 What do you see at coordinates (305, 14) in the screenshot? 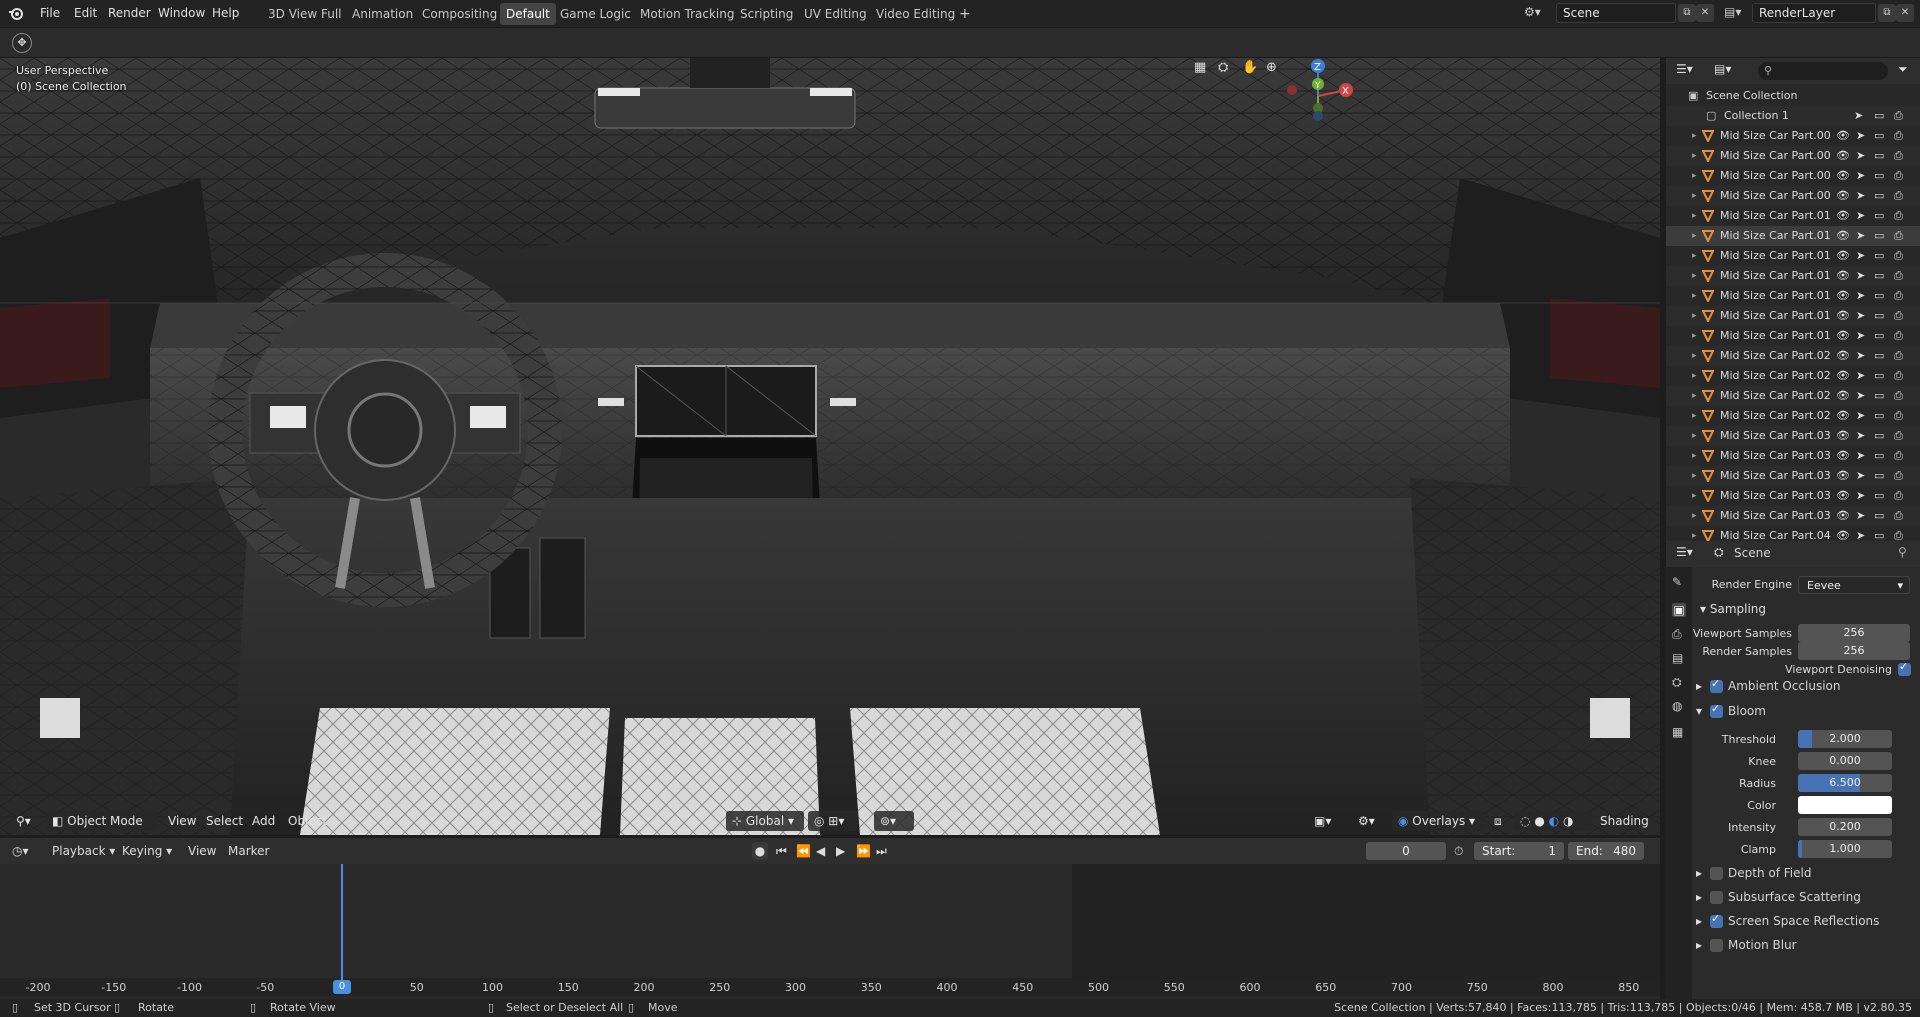
I see `tab-3d-view-full: 3D View Full` at bounding box center [305, 14].